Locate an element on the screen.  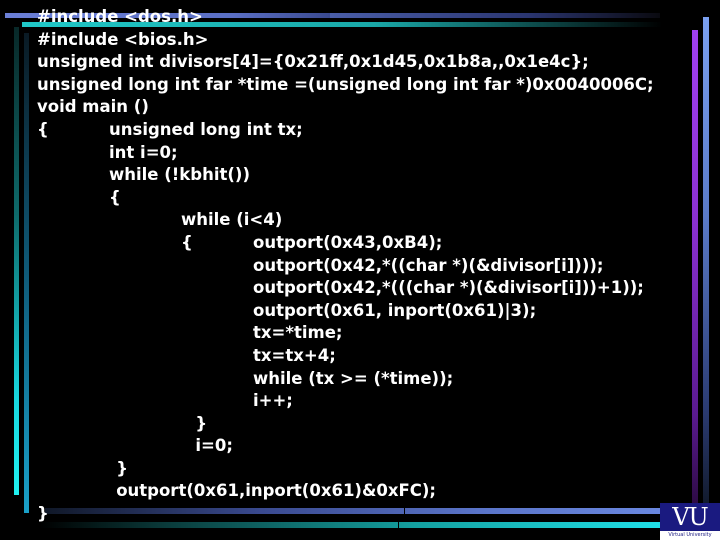
code-text: #include <bios.h> is located at coordinates (123, 39).